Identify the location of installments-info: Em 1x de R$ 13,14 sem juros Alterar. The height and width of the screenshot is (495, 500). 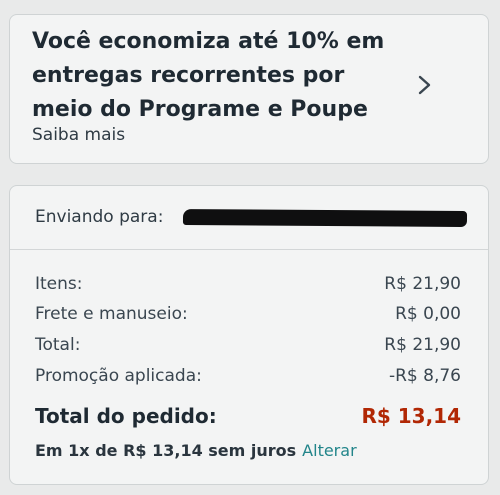
(196, 450).